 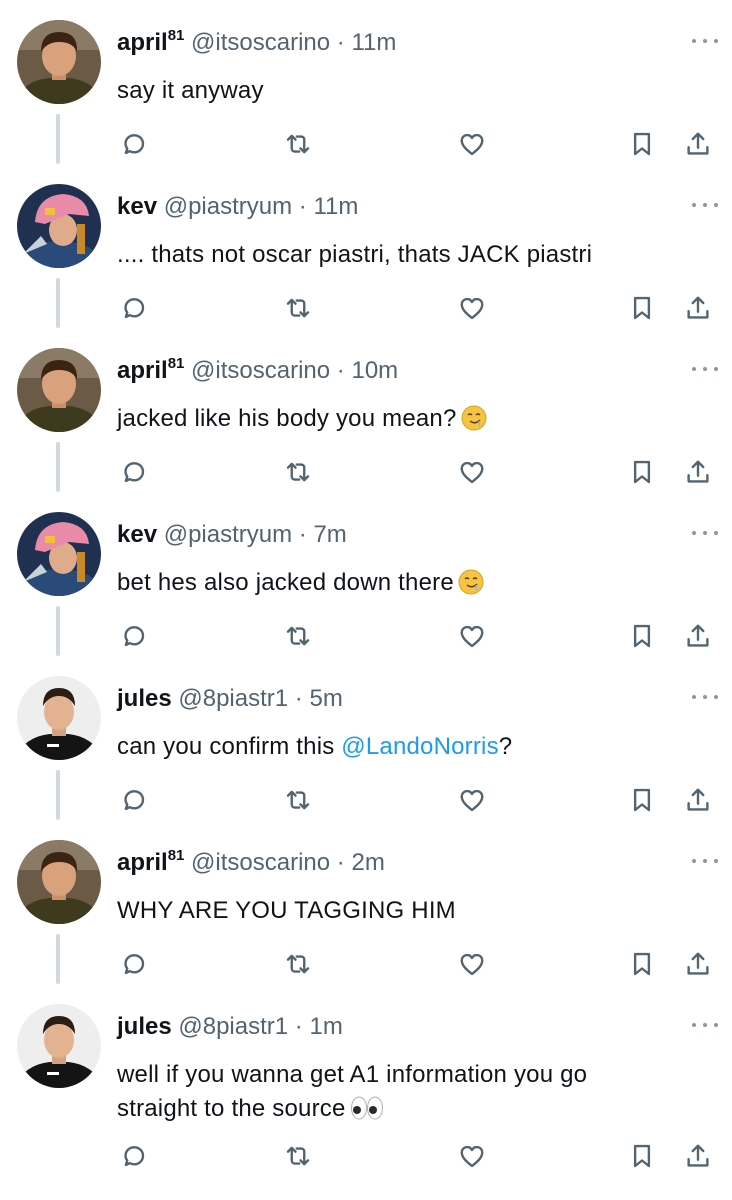 What do you see at coordinates (366, 1108) in the screenshot?
I see `eyes-emoji` at bounding box center [366, 1108].